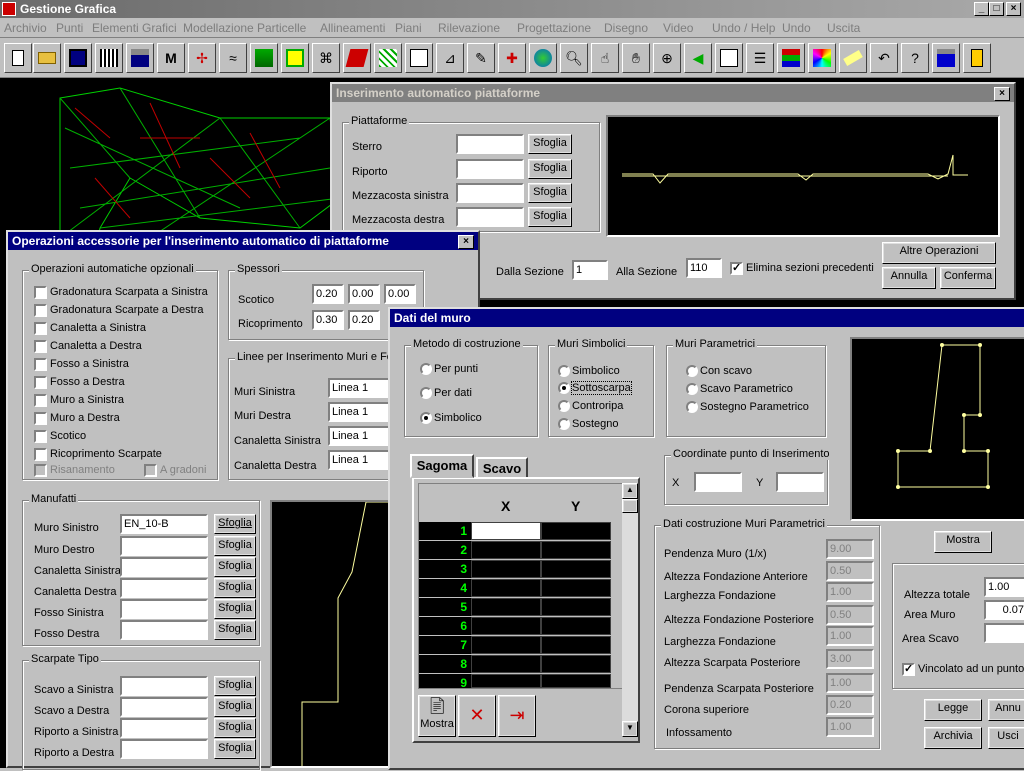 The height and width of the screenshot is (771, 1024). What do you see at coordinates (360, 460) in the screenshot?
I see `linee-canaletta-destra-select: Linea 1` at bounding box center [360, 460].